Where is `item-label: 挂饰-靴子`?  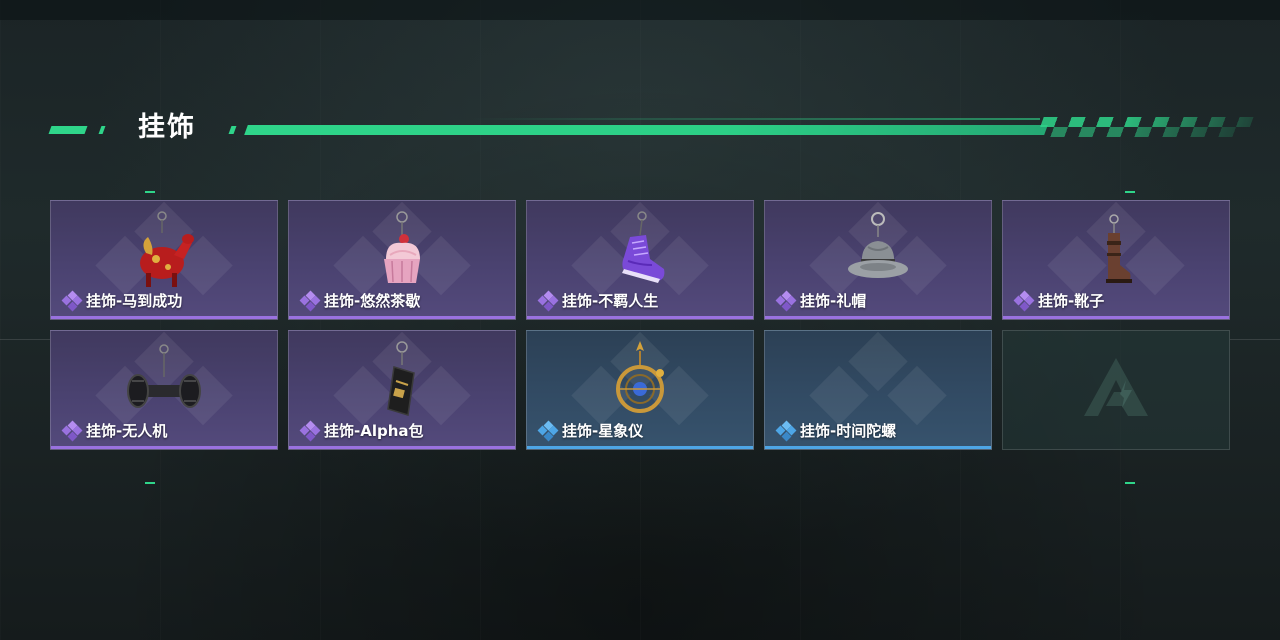 item-label: 挂饰-靴子 is located at coordinates (1059, 300).